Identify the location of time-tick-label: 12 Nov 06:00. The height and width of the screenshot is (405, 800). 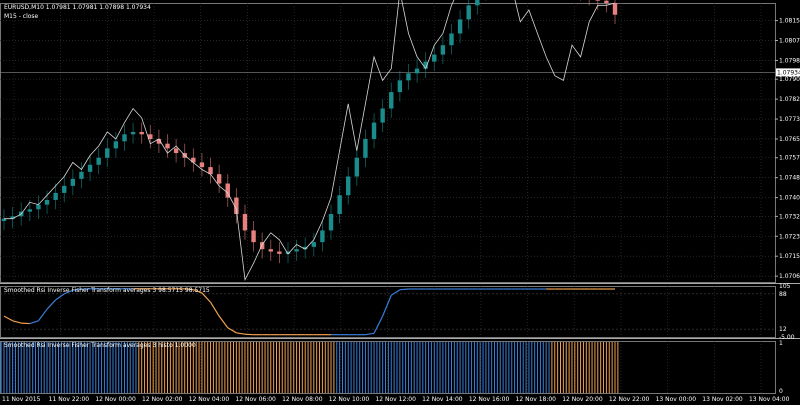
(255, 399).